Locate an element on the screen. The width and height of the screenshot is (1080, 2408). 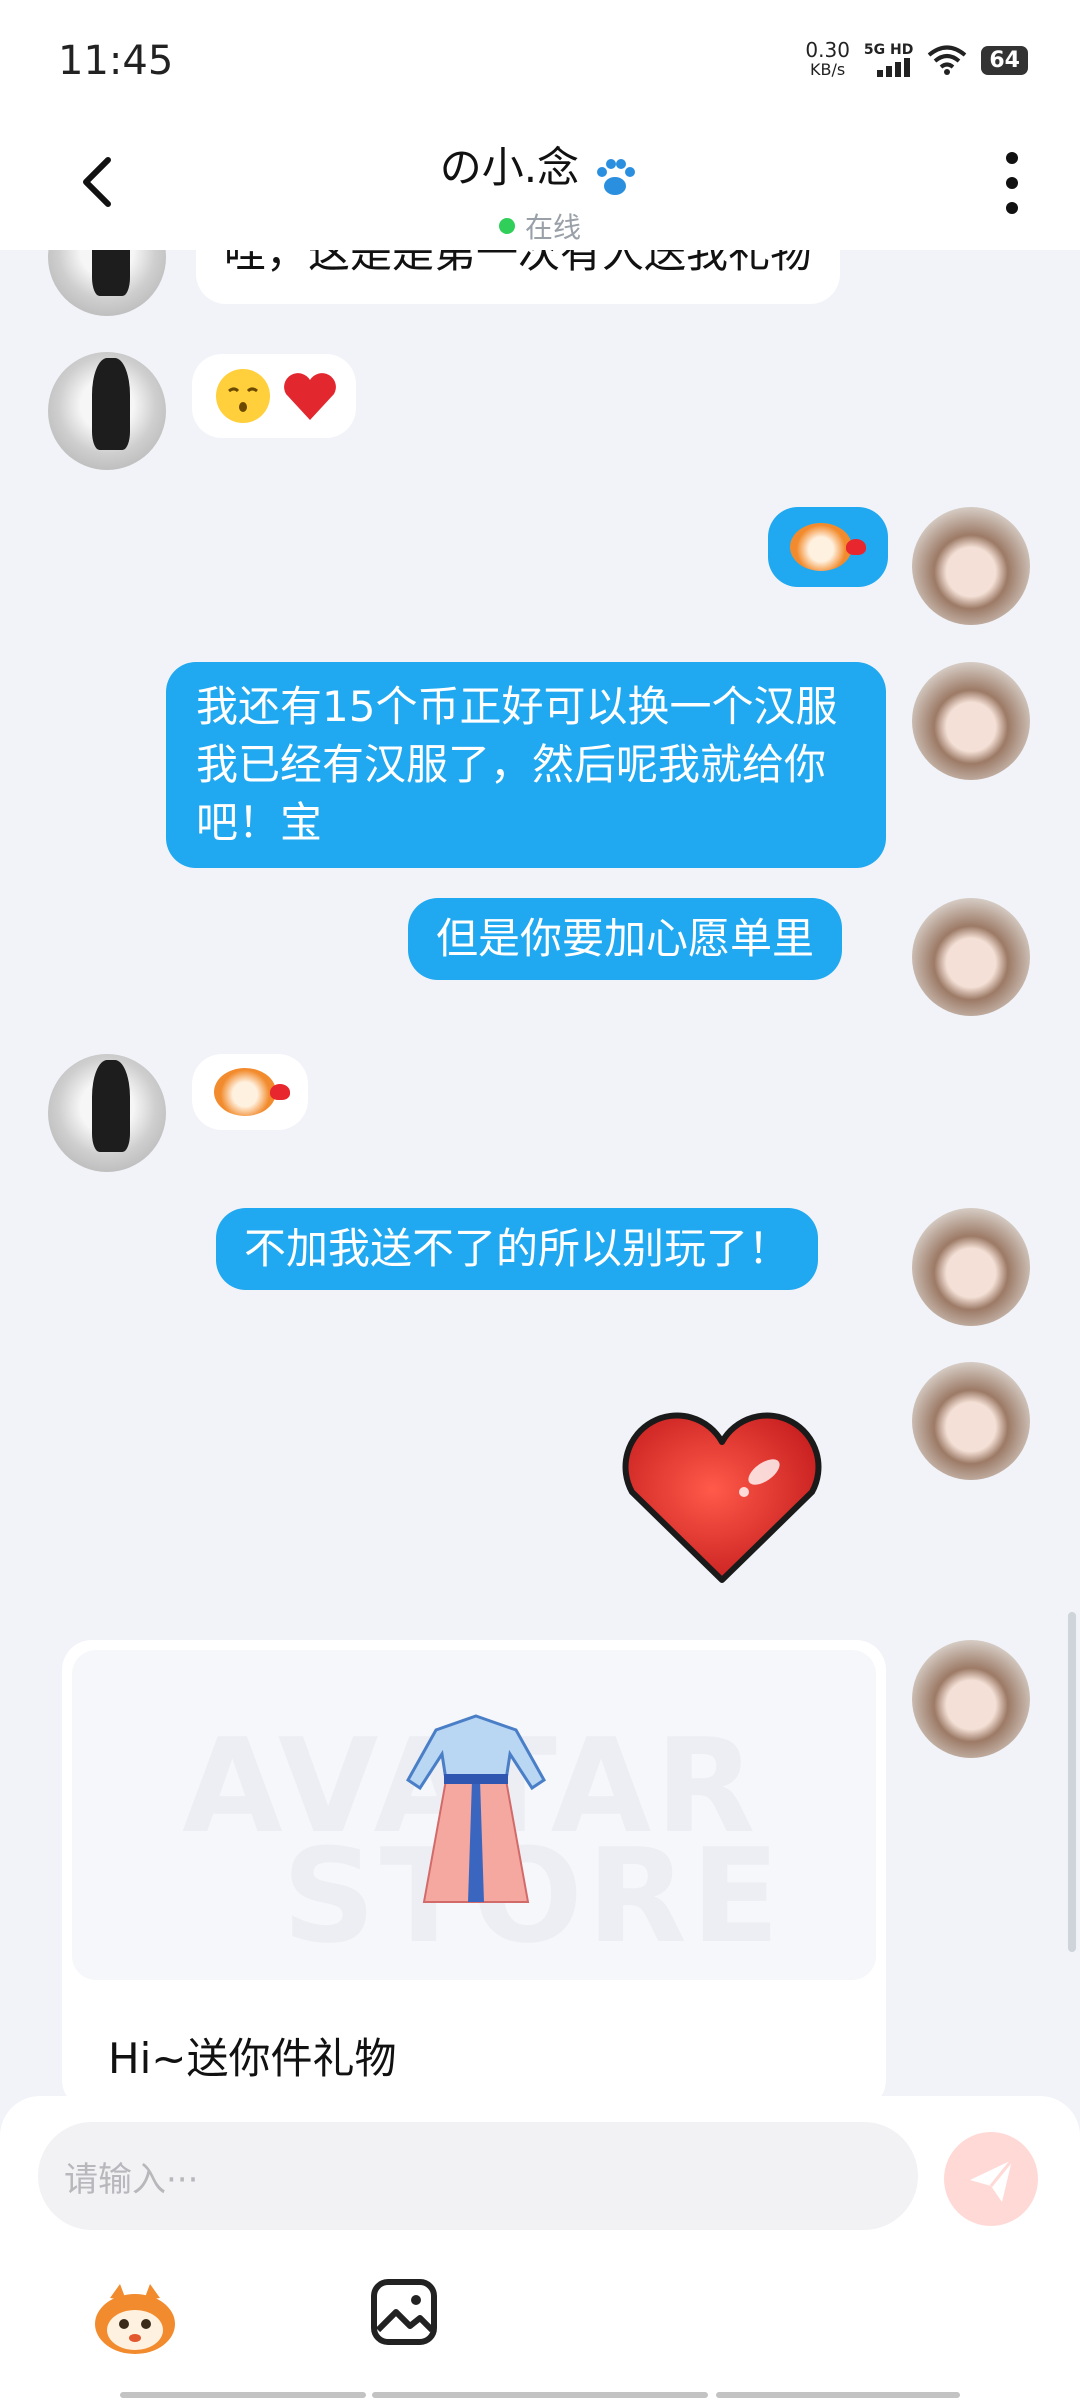
message-text: 但是你要加心愿单里 is located at coordinates (625, 938).